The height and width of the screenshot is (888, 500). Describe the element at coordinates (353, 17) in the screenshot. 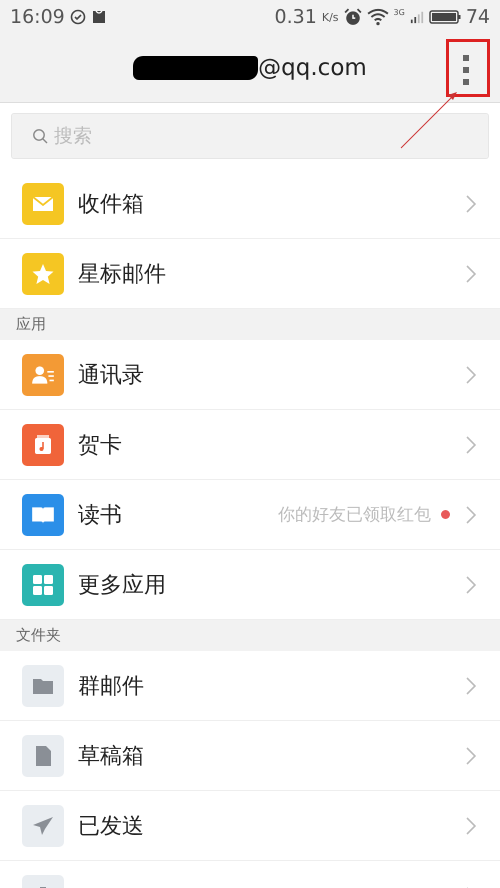

I see `alarm-clock-icon` at that location.